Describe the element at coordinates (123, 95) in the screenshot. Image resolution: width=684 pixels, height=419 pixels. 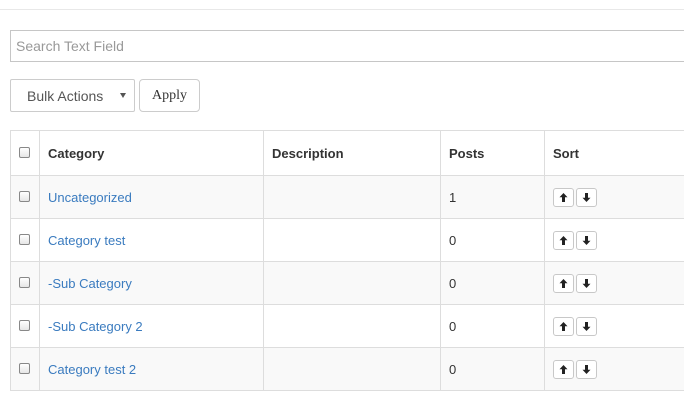
I see `caret-down-icon` at that location.